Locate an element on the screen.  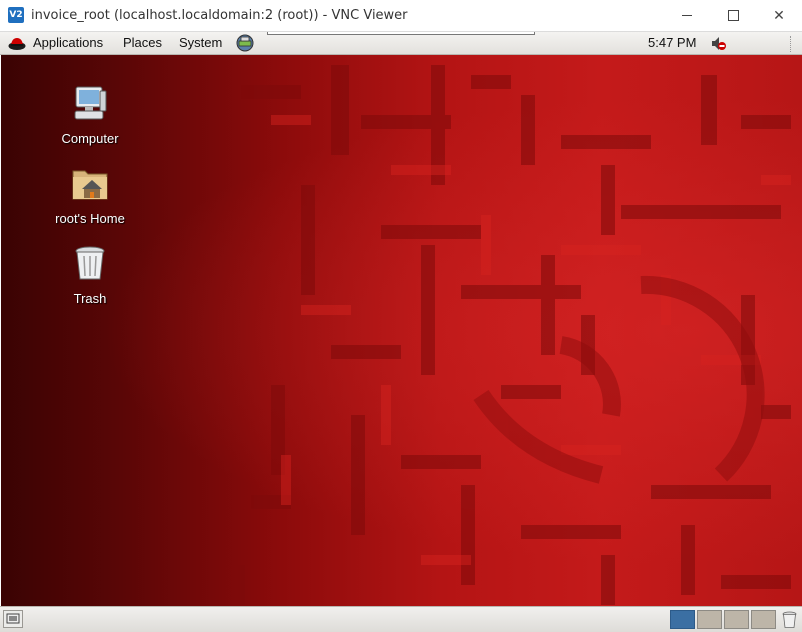
minimize-icon is located at coordinates (687, 15).